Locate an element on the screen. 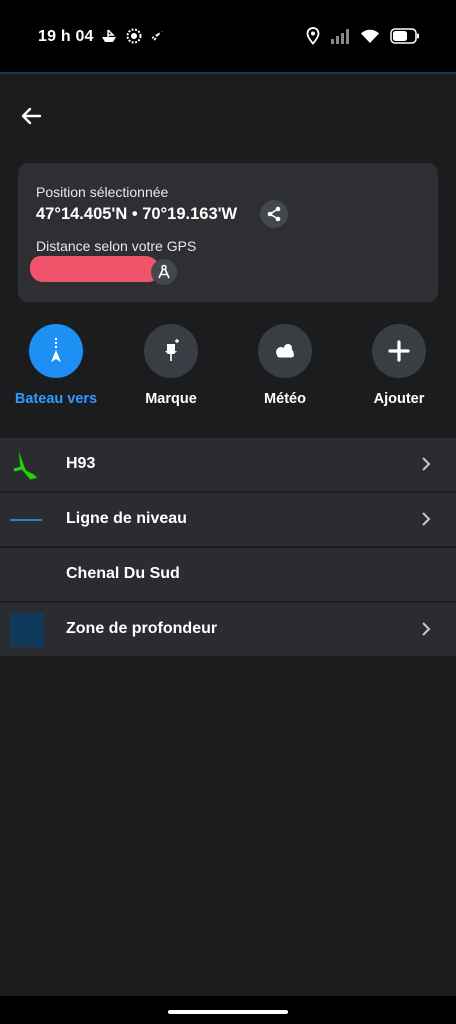  compass-icon is located at coordinates (164, 271).